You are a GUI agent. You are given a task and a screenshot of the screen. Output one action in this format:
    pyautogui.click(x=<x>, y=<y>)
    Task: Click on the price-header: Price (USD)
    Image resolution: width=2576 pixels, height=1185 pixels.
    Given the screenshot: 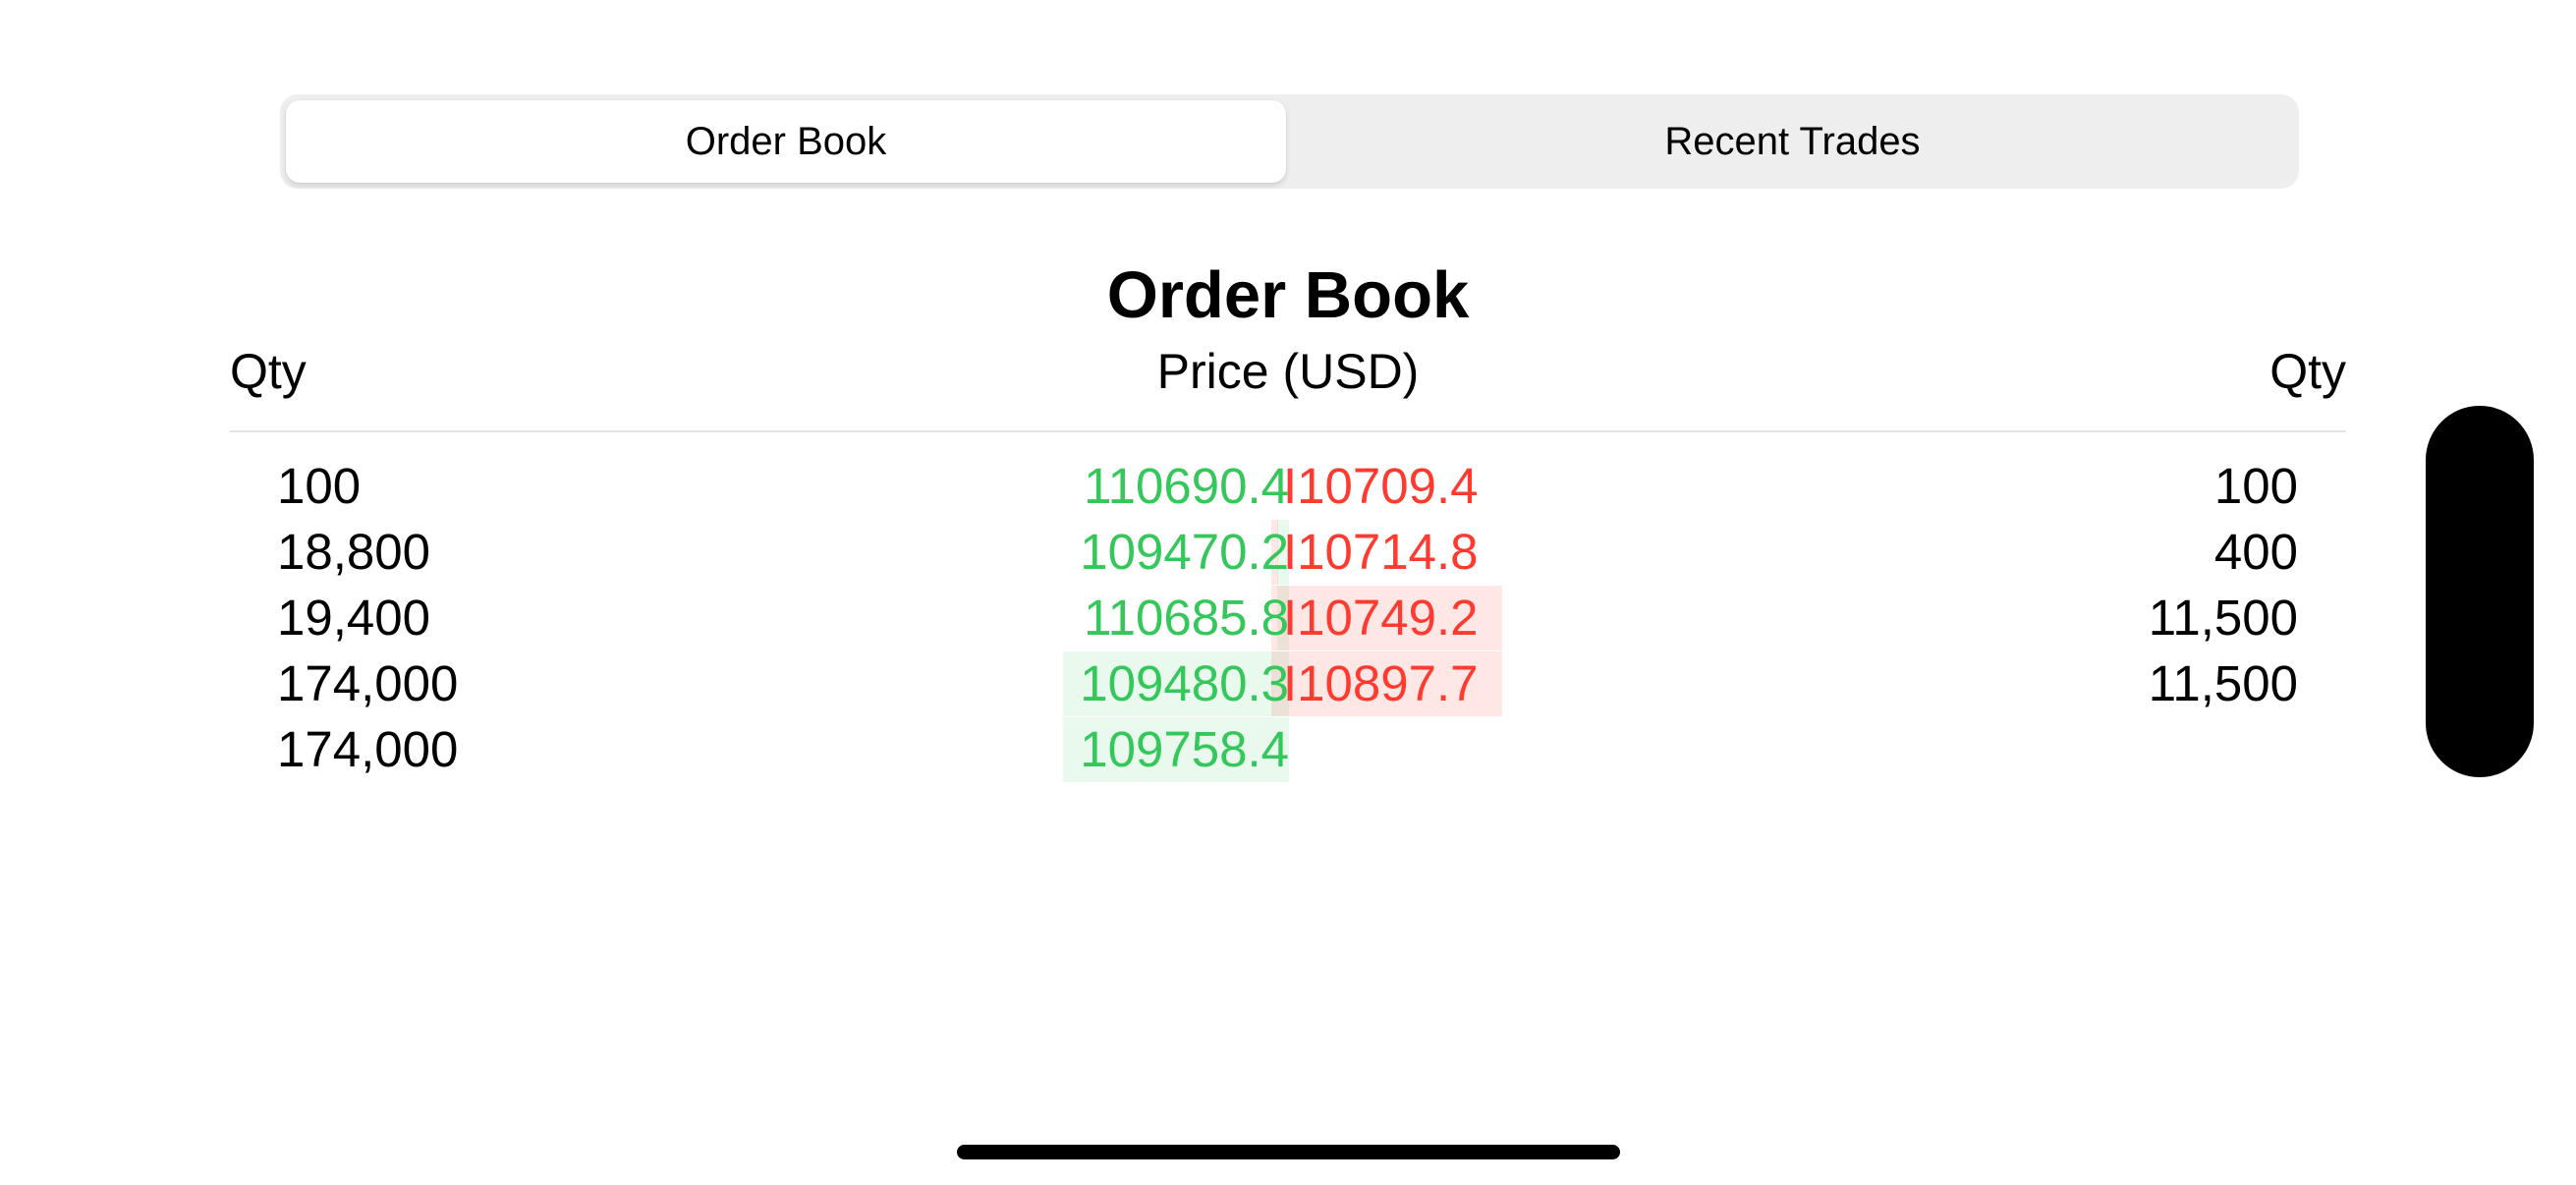 What is the action you would take?
    pyautogui.click(x=1288, y=372)
    